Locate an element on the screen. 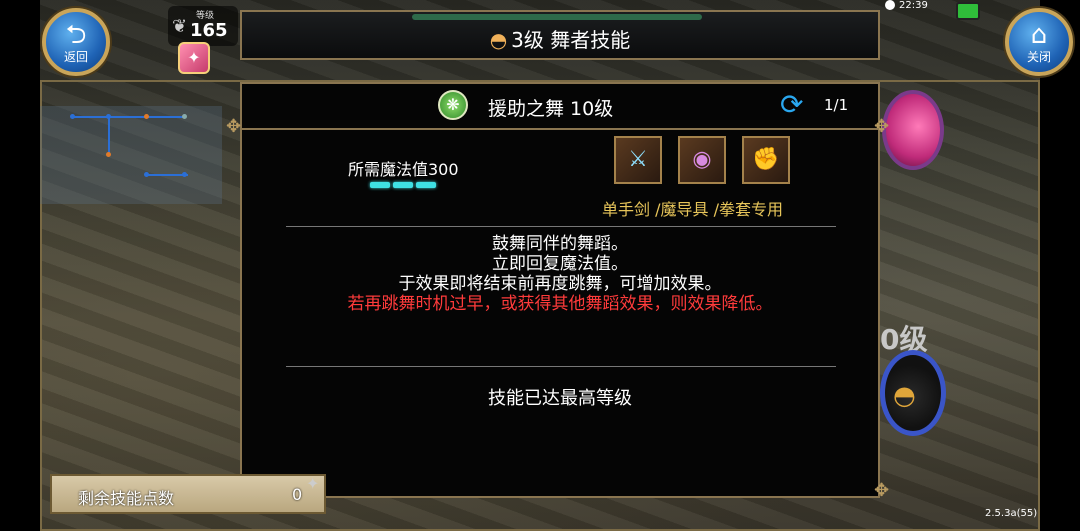 This screenshot has height=531, width=1080. knuckle-icon: ✊ is located at coordinates (766, 160).